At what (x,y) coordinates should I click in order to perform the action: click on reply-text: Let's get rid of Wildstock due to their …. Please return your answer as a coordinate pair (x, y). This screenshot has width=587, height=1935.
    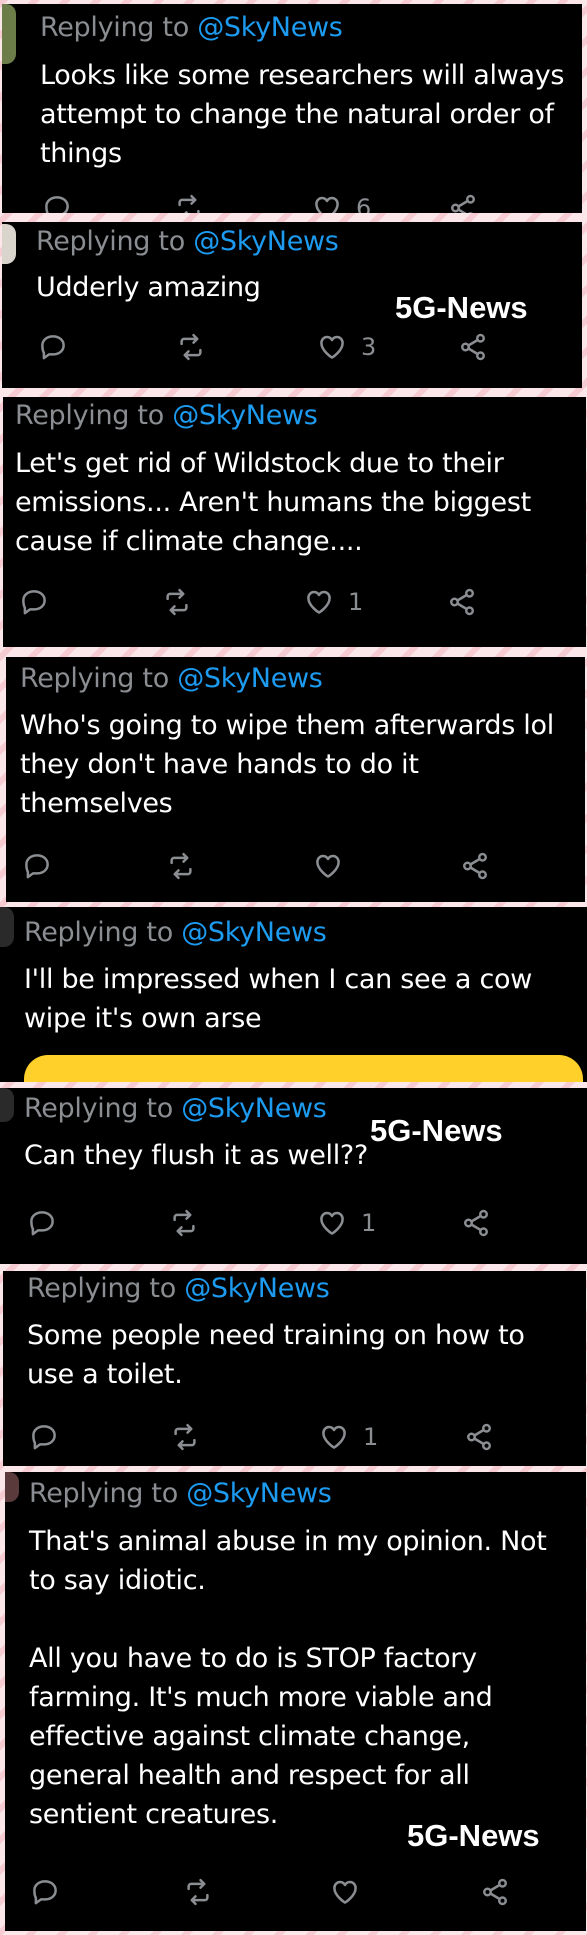
    Looking at the image, I should click on (273, 502).